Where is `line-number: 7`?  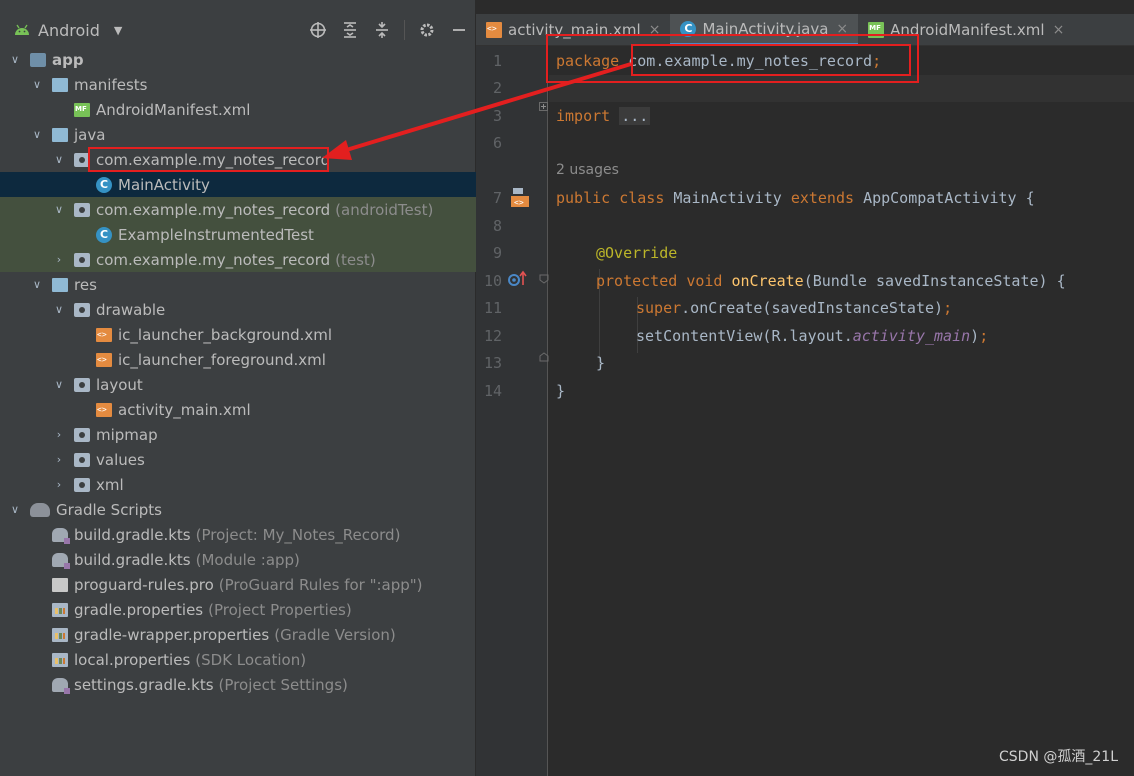
line-number: 7 is located at coordinates (497, 198).